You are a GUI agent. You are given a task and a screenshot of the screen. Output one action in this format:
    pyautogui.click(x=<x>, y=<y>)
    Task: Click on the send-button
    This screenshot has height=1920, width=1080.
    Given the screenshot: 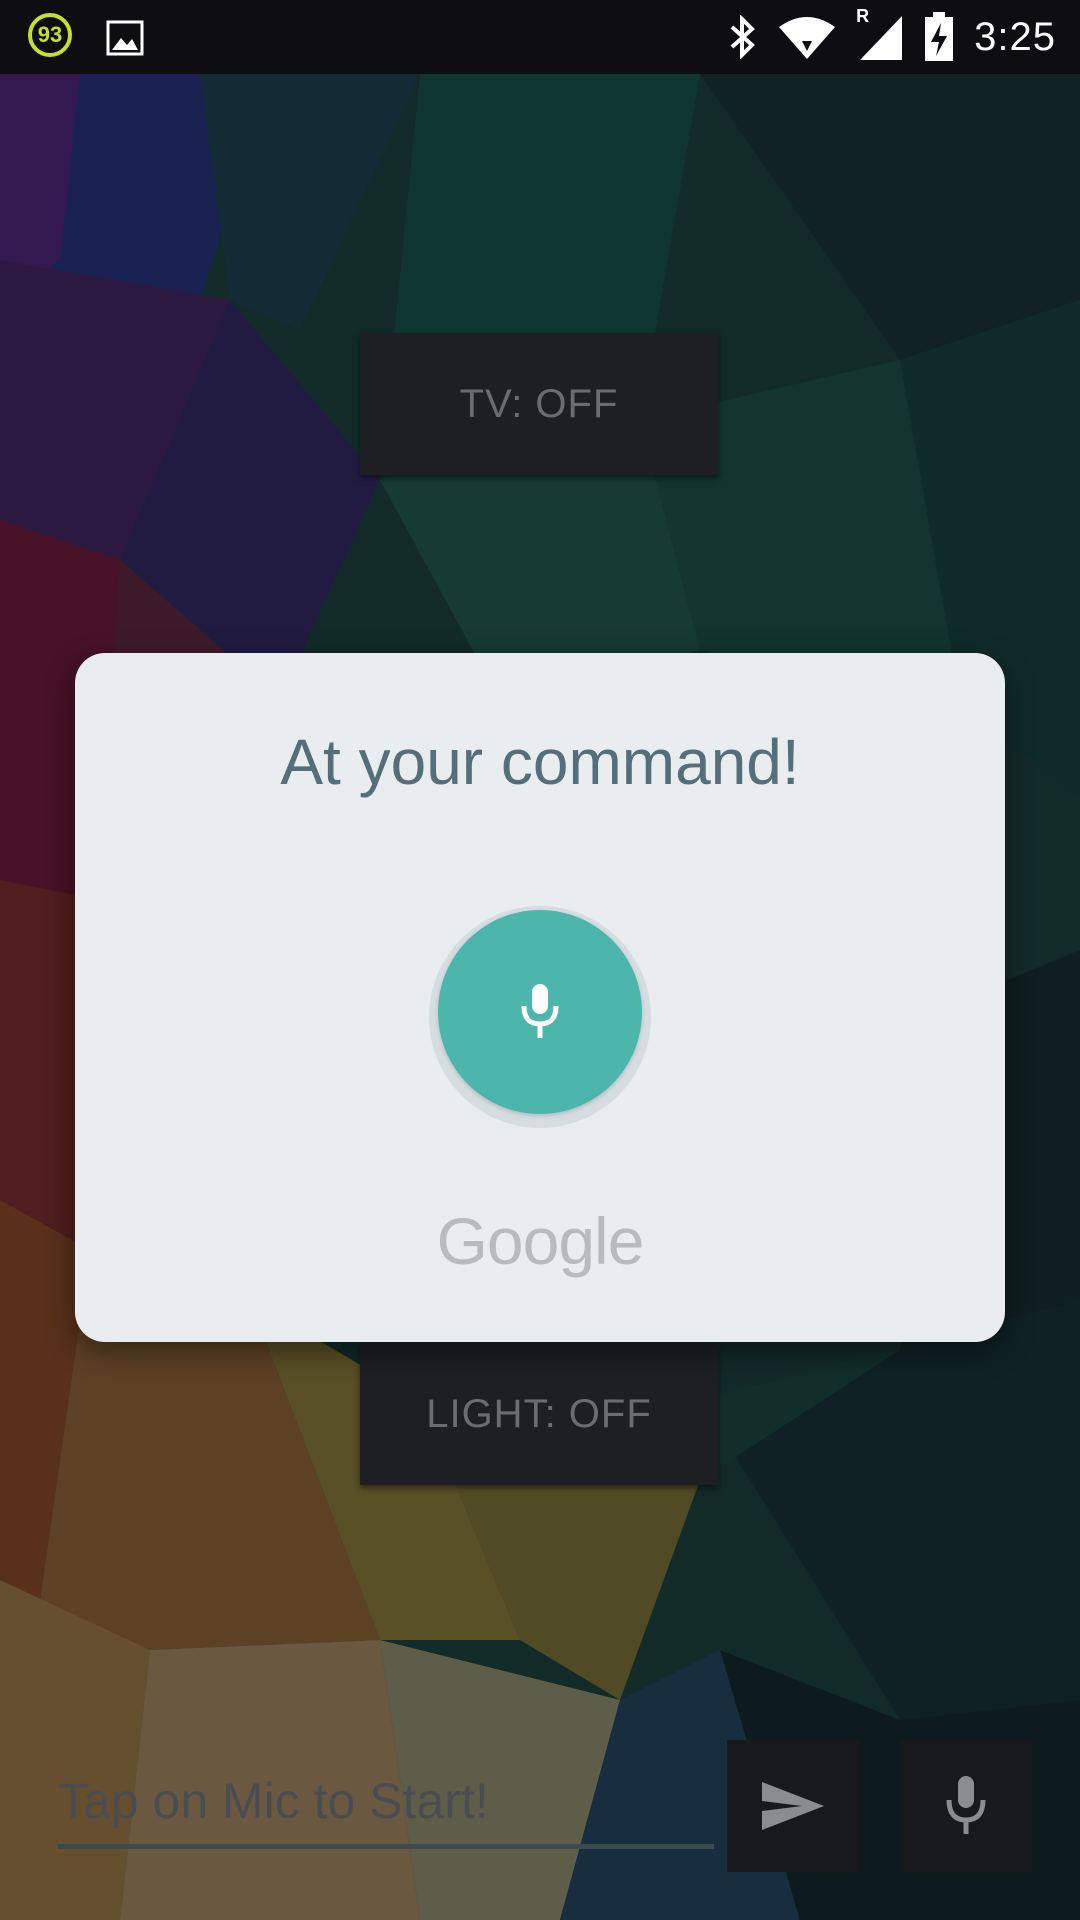 What is the action you would take?
    pyautogui.click(x=793, y=1806)
    